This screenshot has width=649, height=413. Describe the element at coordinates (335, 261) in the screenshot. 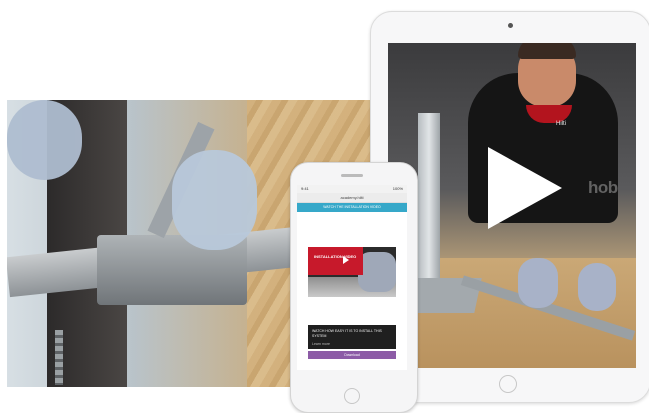

I see `card-red-panel` at that location.